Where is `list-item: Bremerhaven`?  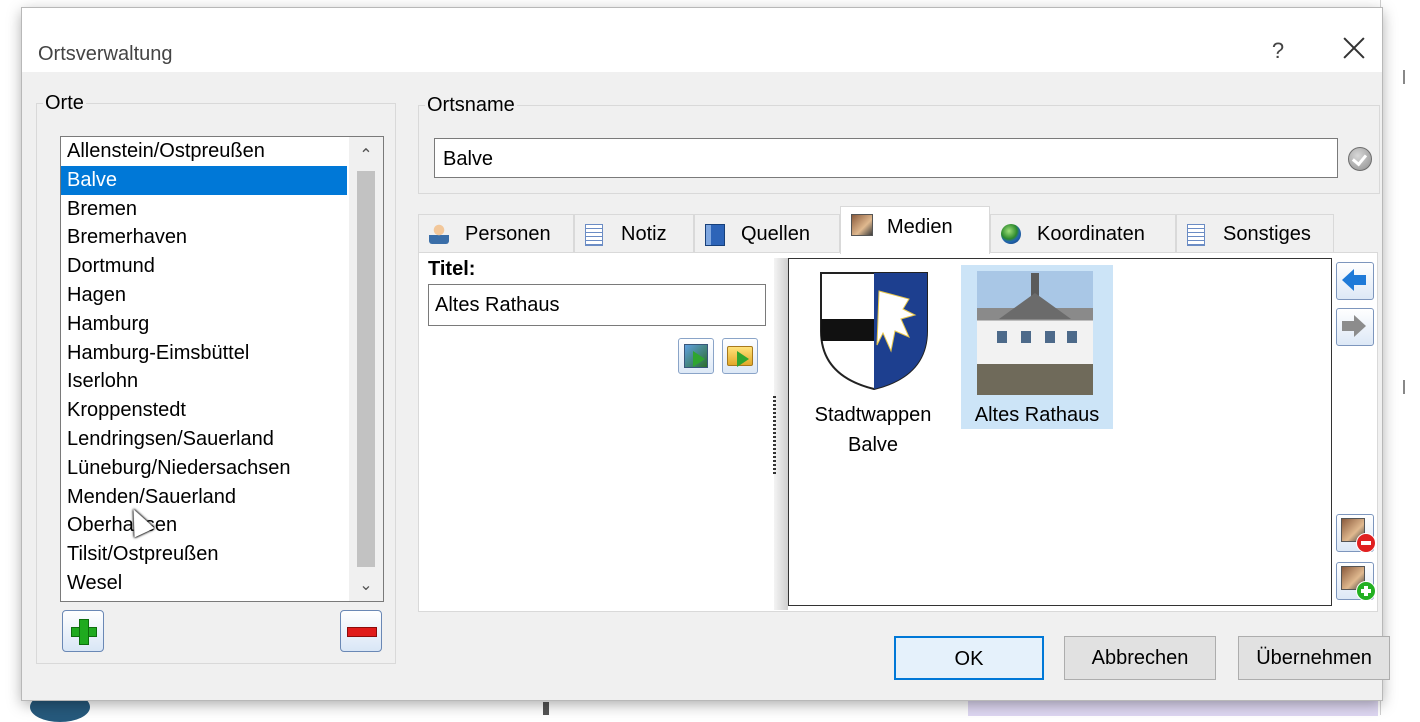 list-item: Bremerhaven is located at coordinates (222, 237).